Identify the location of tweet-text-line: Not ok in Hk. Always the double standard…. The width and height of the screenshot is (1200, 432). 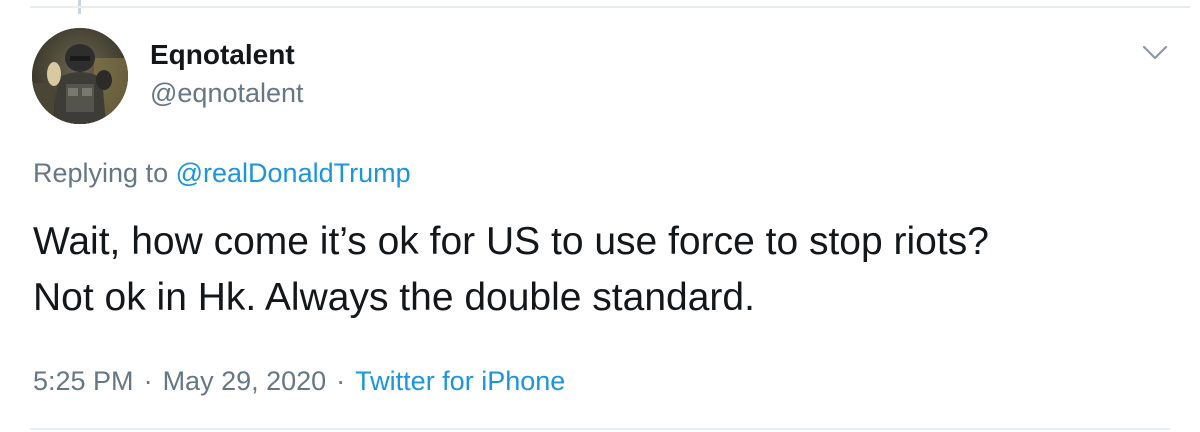
(394, 297).